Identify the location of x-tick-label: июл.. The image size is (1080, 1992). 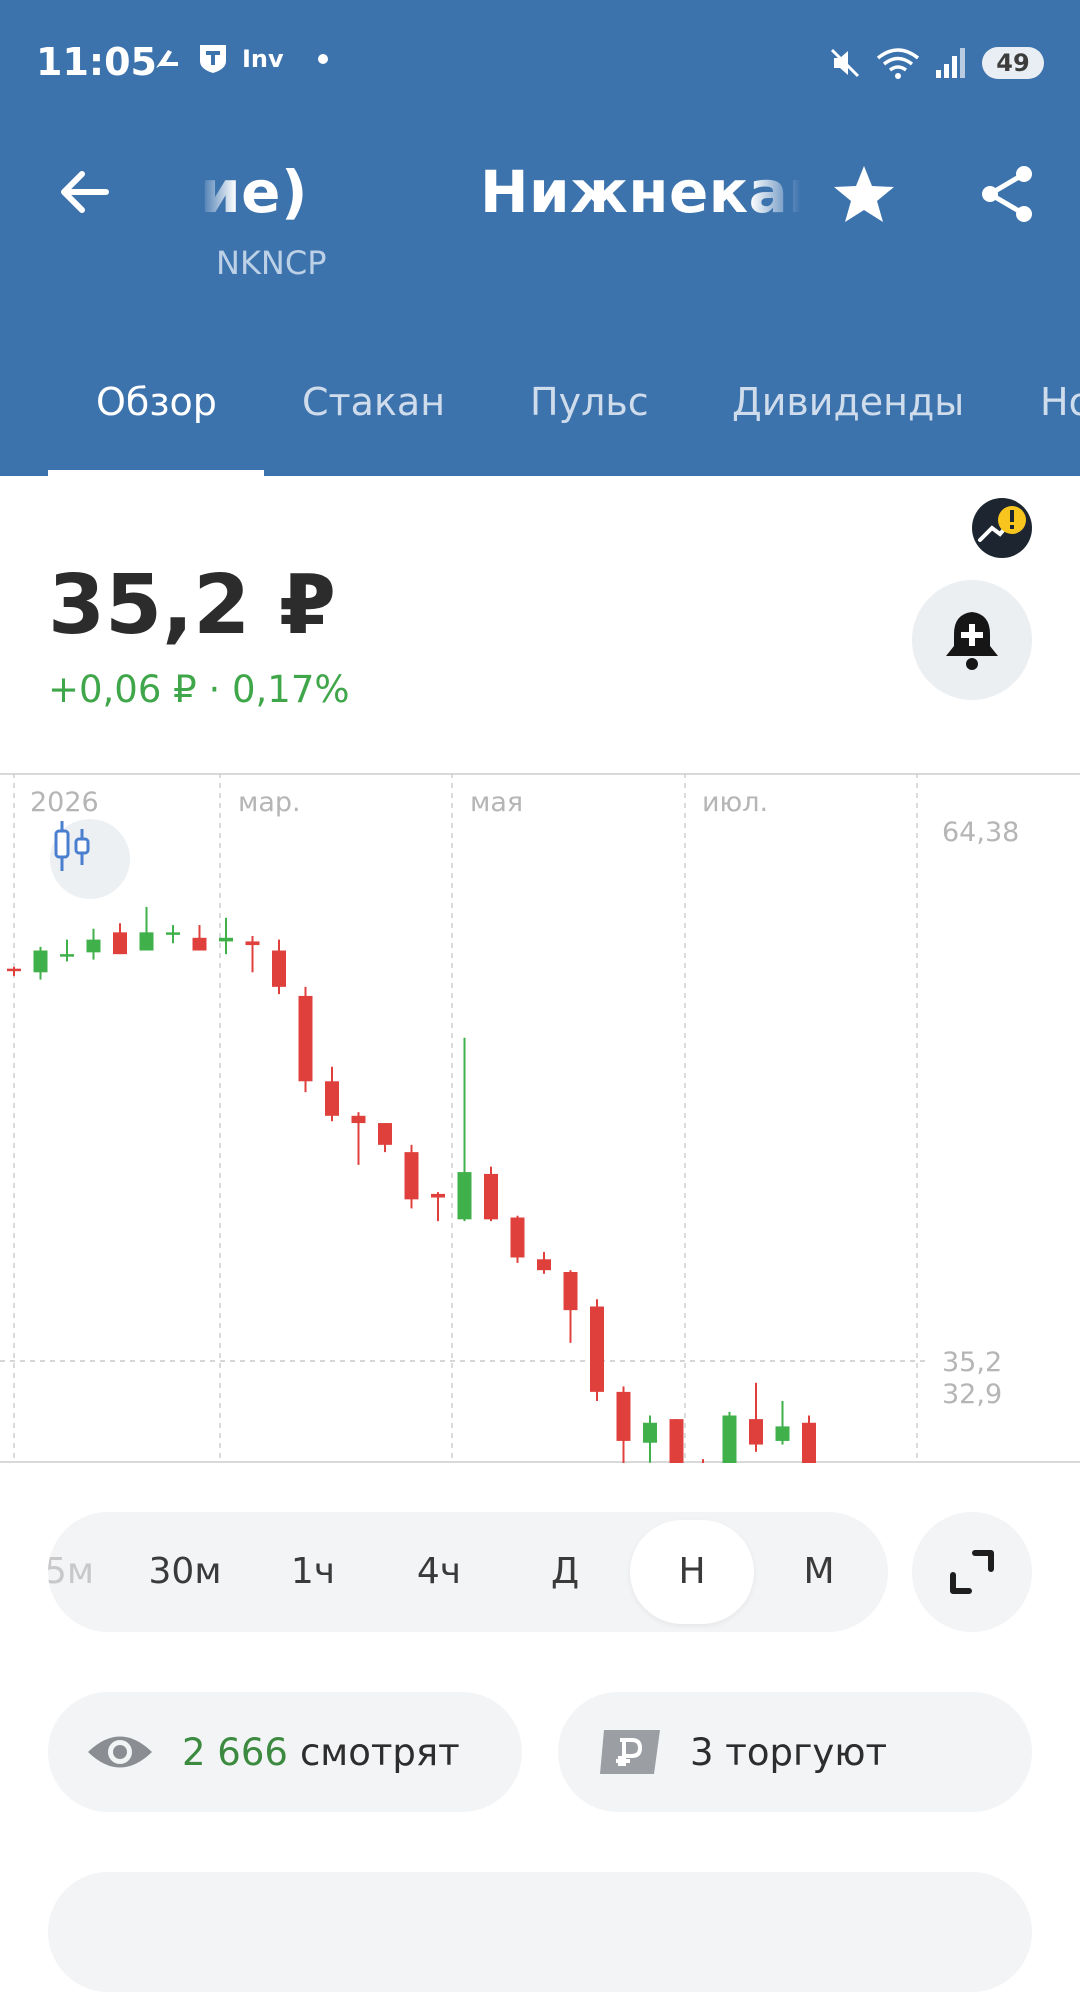
(735, 802).